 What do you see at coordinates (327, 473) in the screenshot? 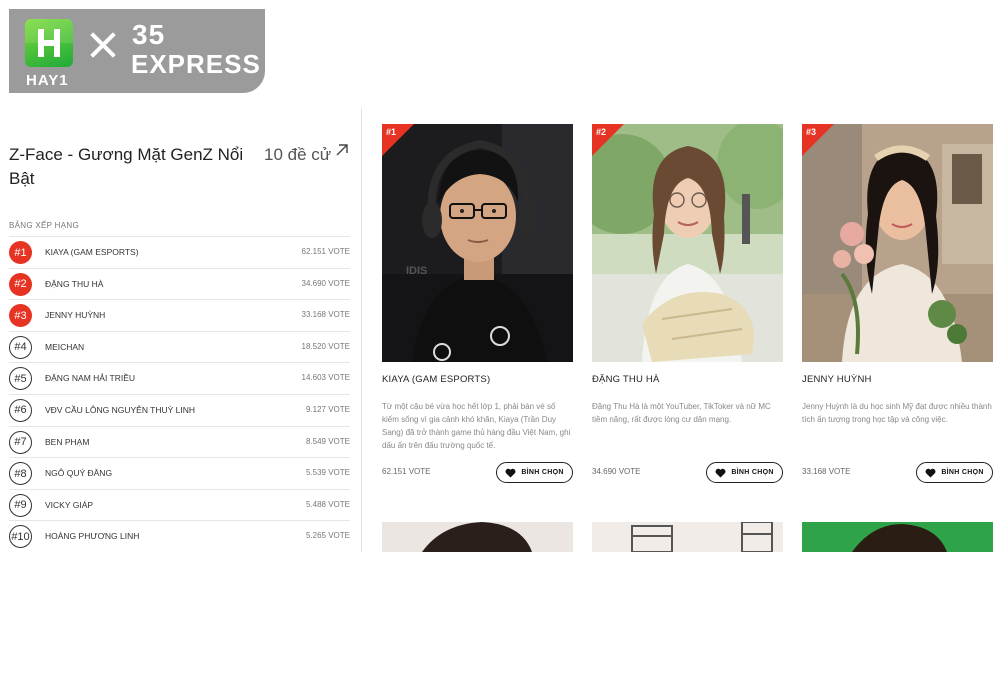
I see `rank-votes: 5.539 VOTE` at bounding box center [327, 473].